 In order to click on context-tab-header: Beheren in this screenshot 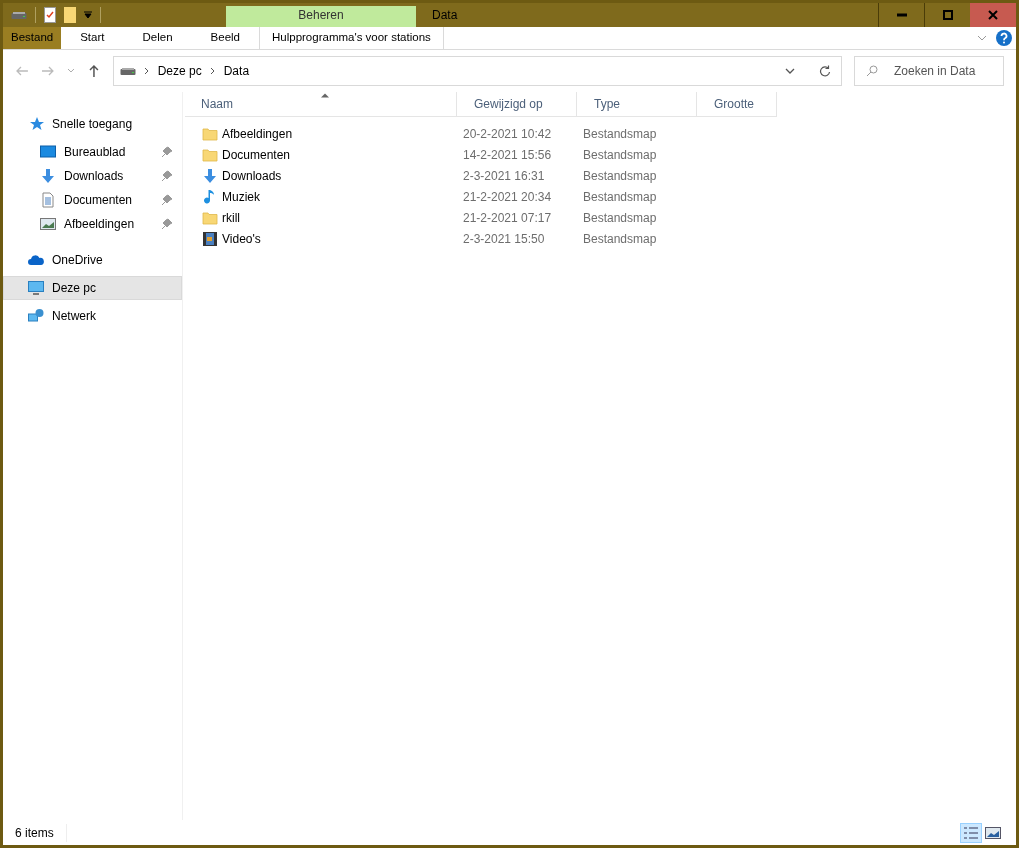, I will do `click(321, 16)`.